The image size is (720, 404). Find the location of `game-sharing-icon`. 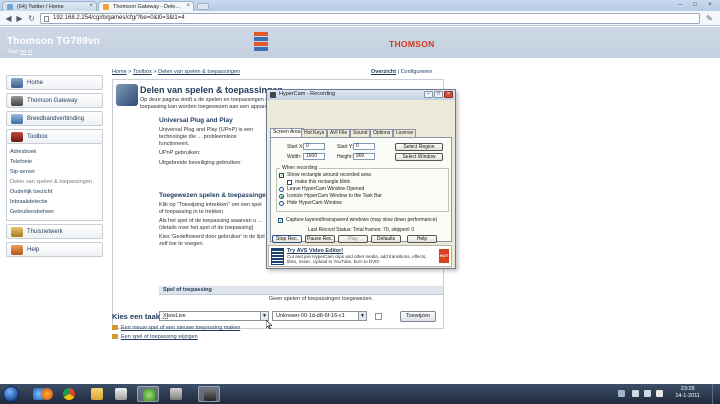

game-sharing-icon is located at coordinates (127, 95).